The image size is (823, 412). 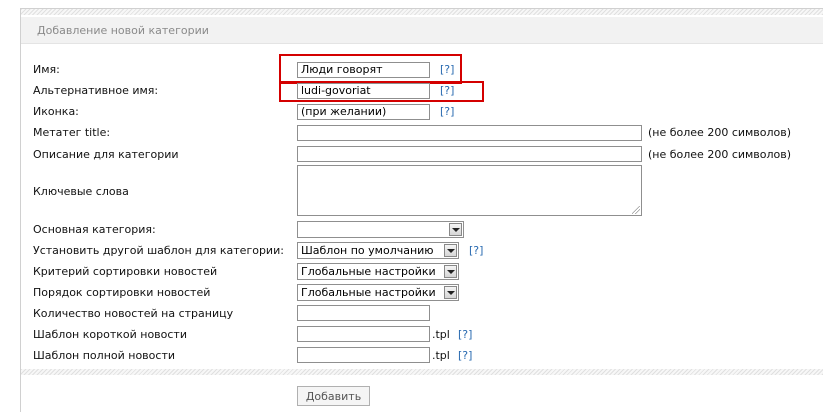 What do you see at coordinates (381, 91) in the screenshot?
I see `alt-name-highlight-box` at bounding box center [381, 91].